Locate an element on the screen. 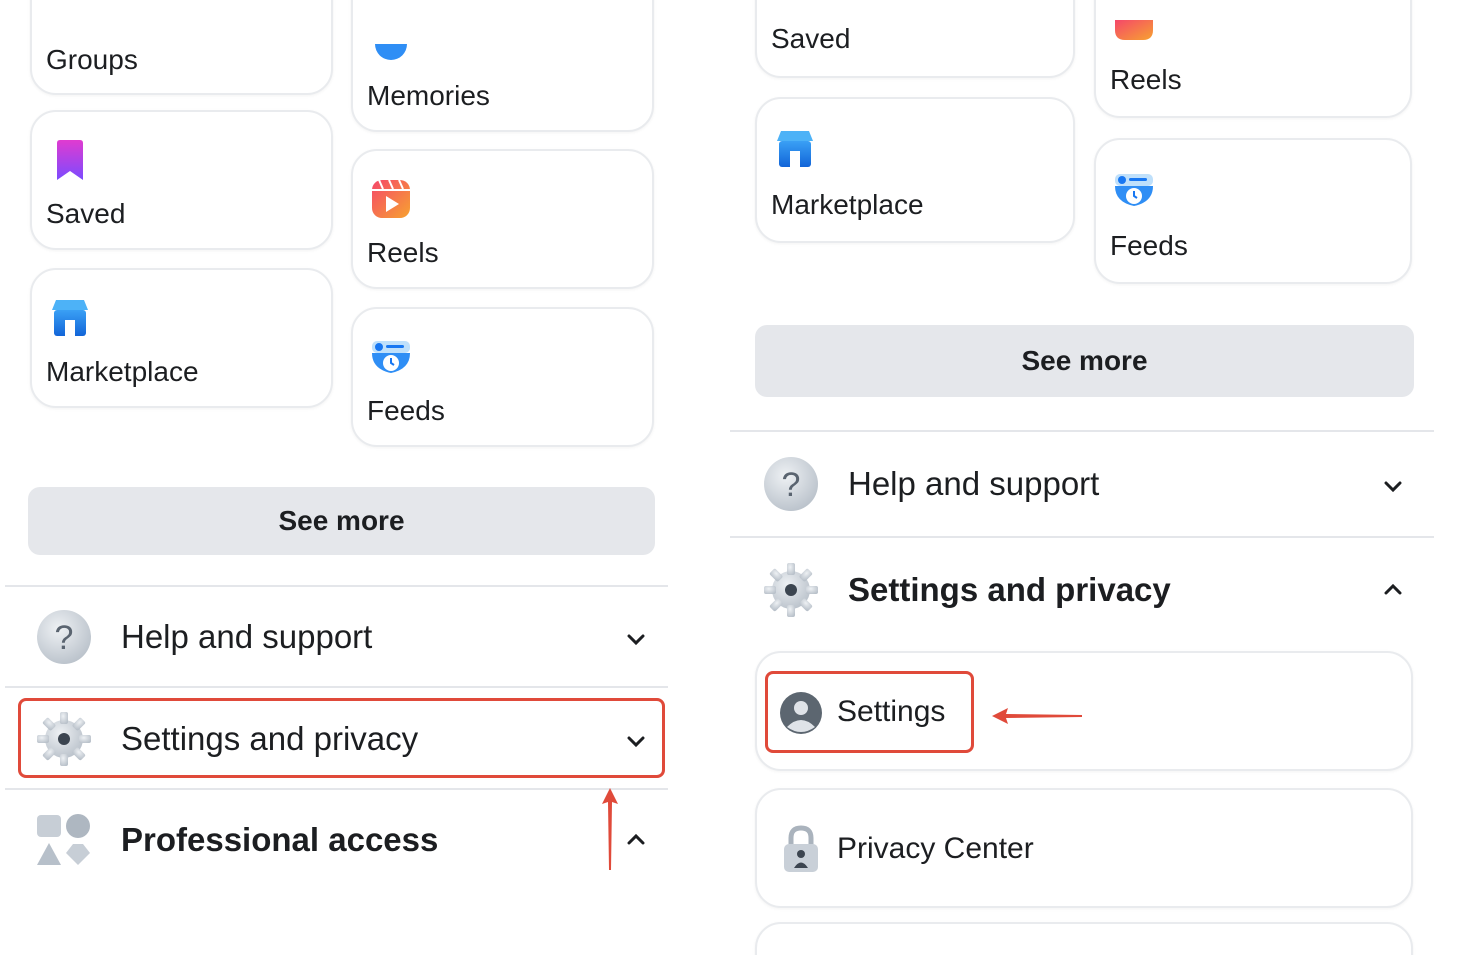  settings-gear-icon is located at coordinates (791, 590).